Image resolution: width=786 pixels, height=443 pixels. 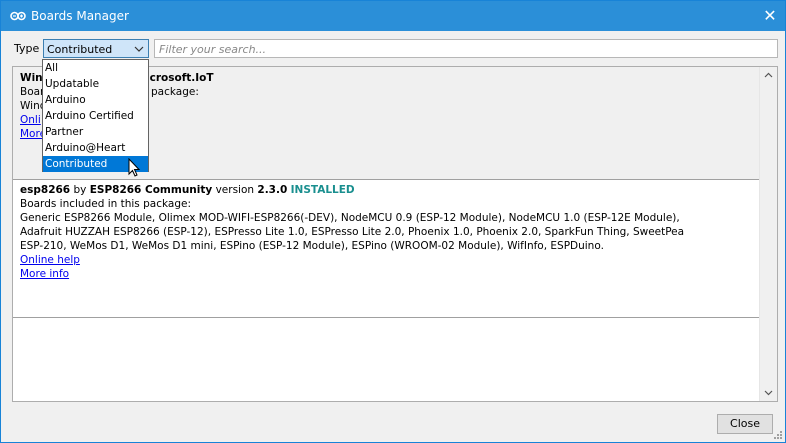 What do you see at coordinates (235, 190) in the screenshot?
I see `version-label: version` at bounding box center [235, 190].